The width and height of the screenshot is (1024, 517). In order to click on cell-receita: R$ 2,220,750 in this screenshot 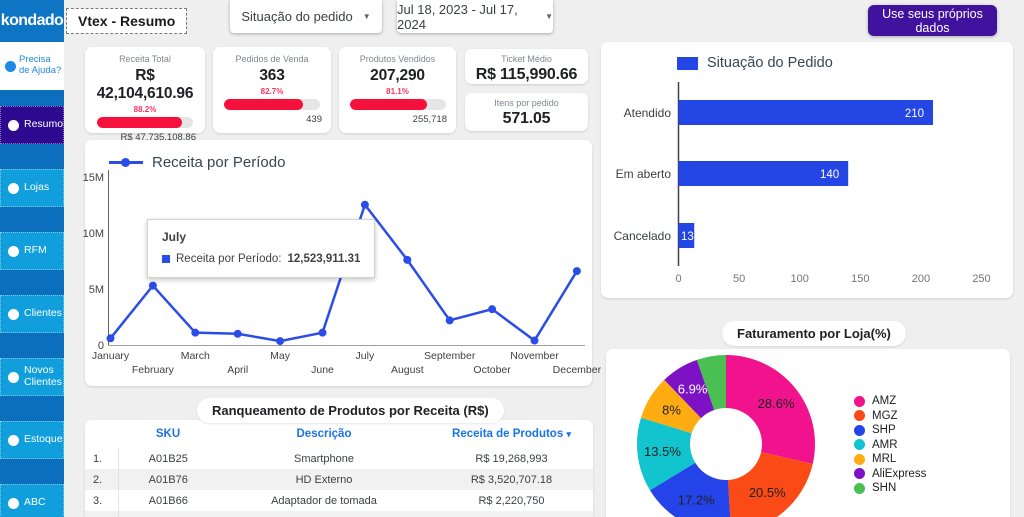, I will do `click(511, 500)`.